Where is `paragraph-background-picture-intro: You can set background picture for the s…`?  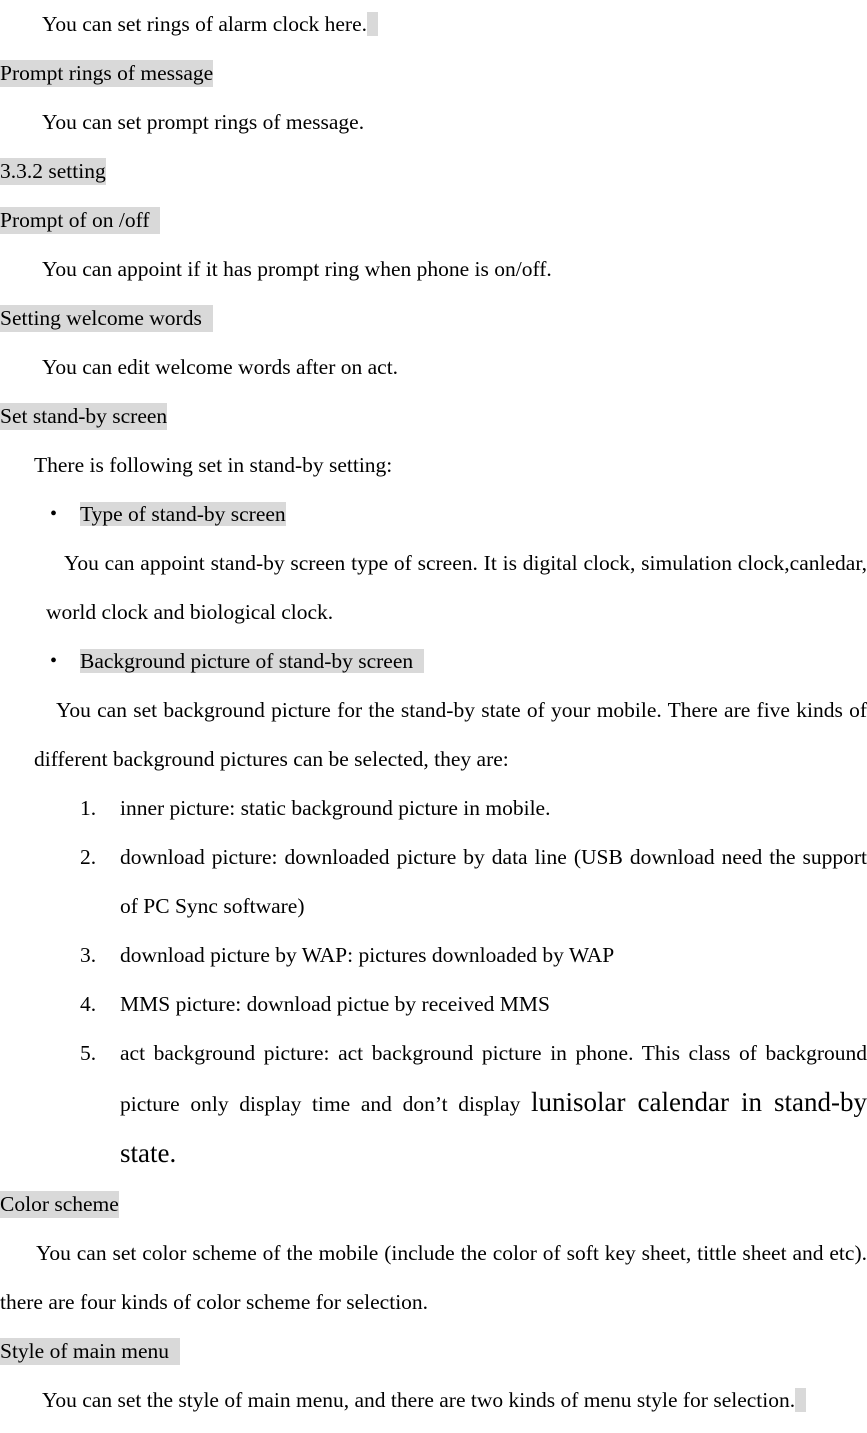 paragraph-background-picture-intro: You can set background picture for the s… is located at coordinates (450, 734).